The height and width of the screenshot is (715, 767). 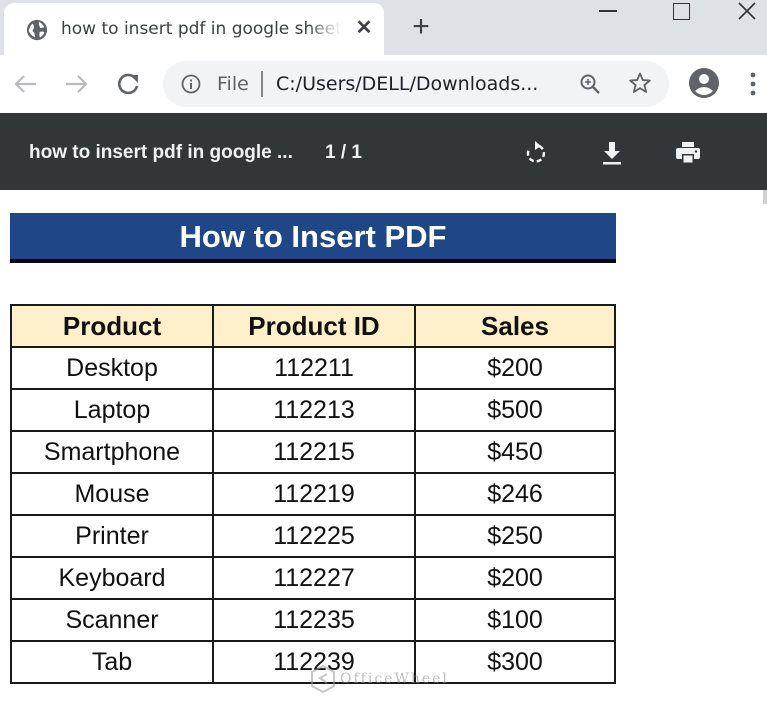 I want to click on info-icon, so click(x=191, y=84).